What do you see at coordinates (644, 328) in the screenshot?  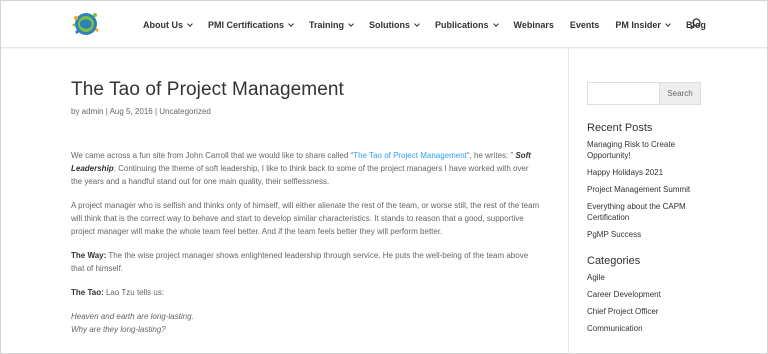 I see `category-item: Communication` at bounding box center [644, 328].